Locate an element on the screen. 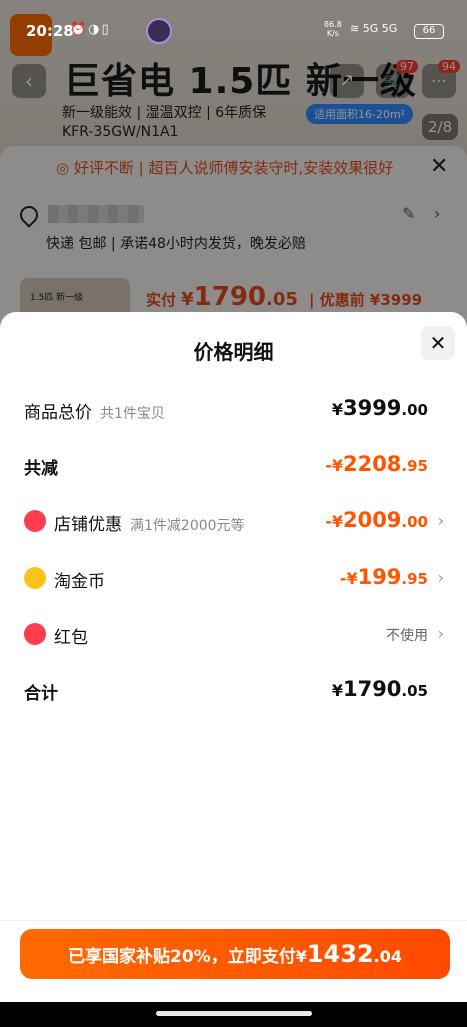 Image resolution: width=467 pixels, height=1027 pixels. shop-icon is located at coordinates (35, 521).